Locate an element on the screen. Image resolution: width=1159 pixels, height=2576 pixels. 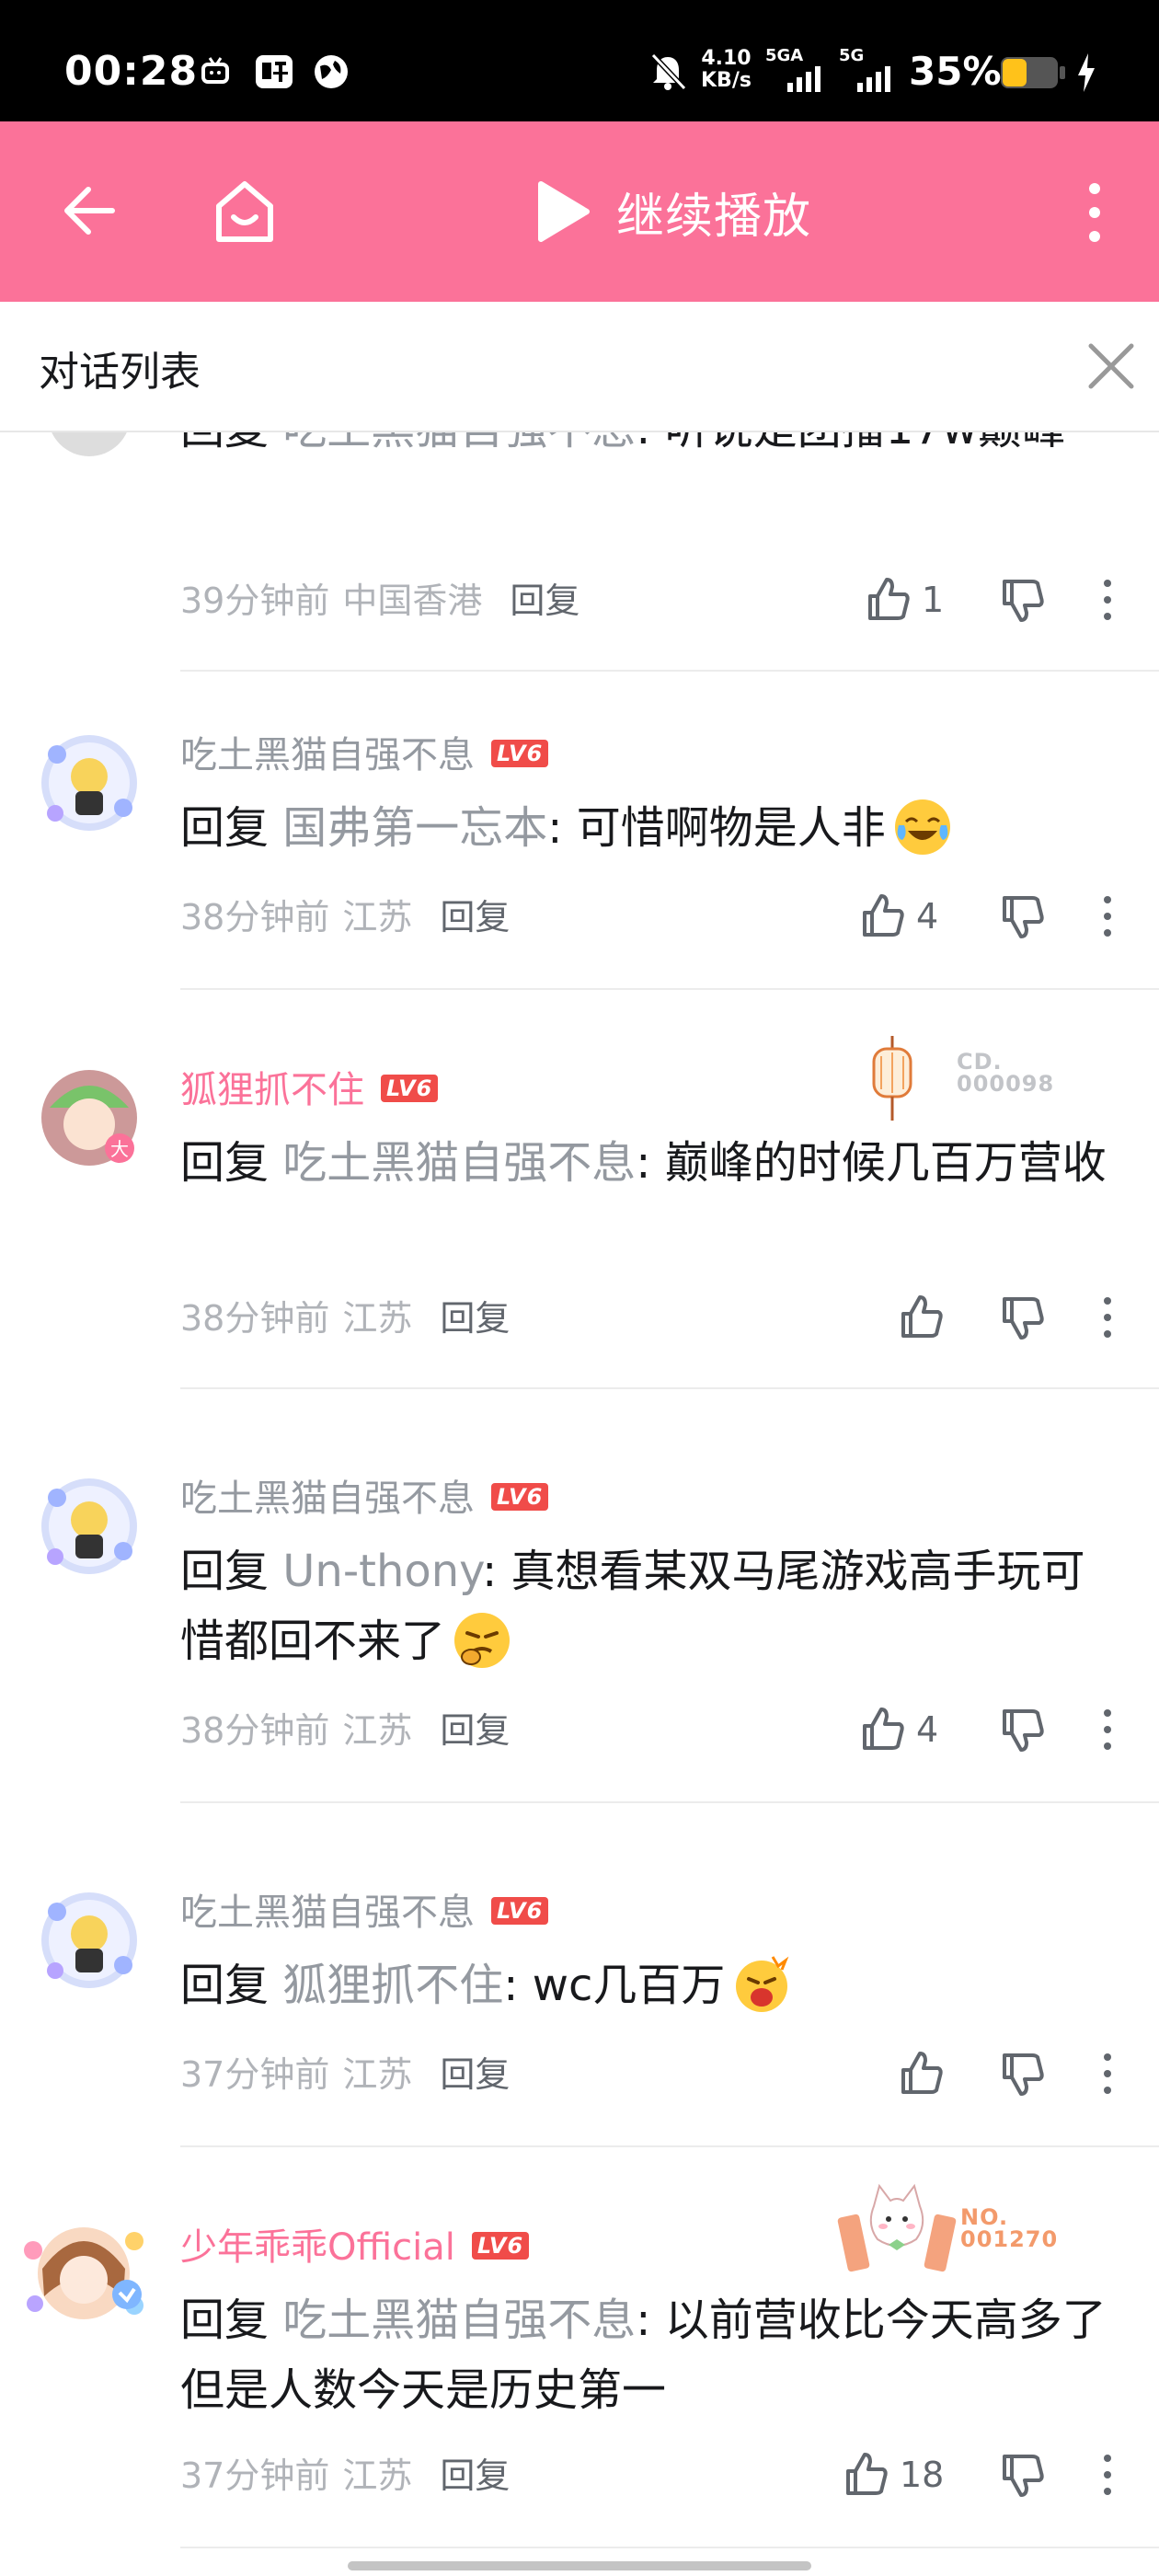
sim2-type: 5G is located at coordinates (852, 55).